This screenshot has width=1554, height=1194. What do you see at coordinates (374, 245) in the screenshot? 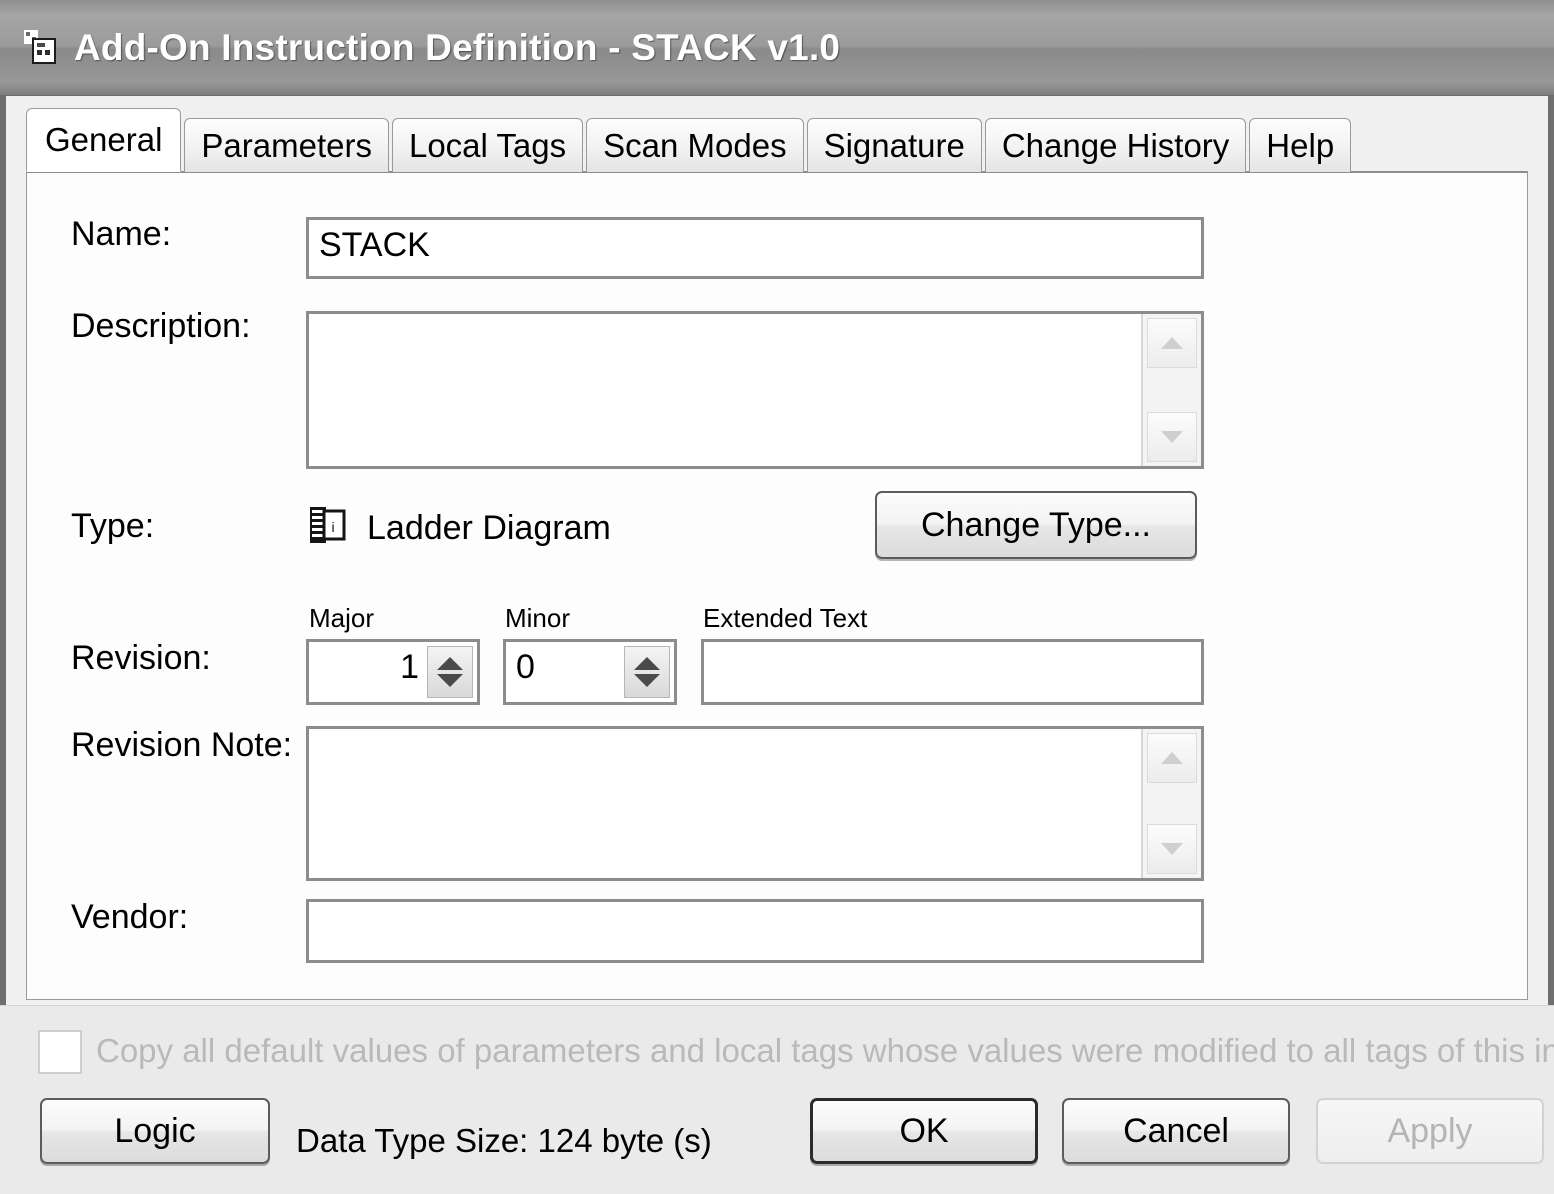
I see `name-value: STACK` at bounding box center [374, 245].